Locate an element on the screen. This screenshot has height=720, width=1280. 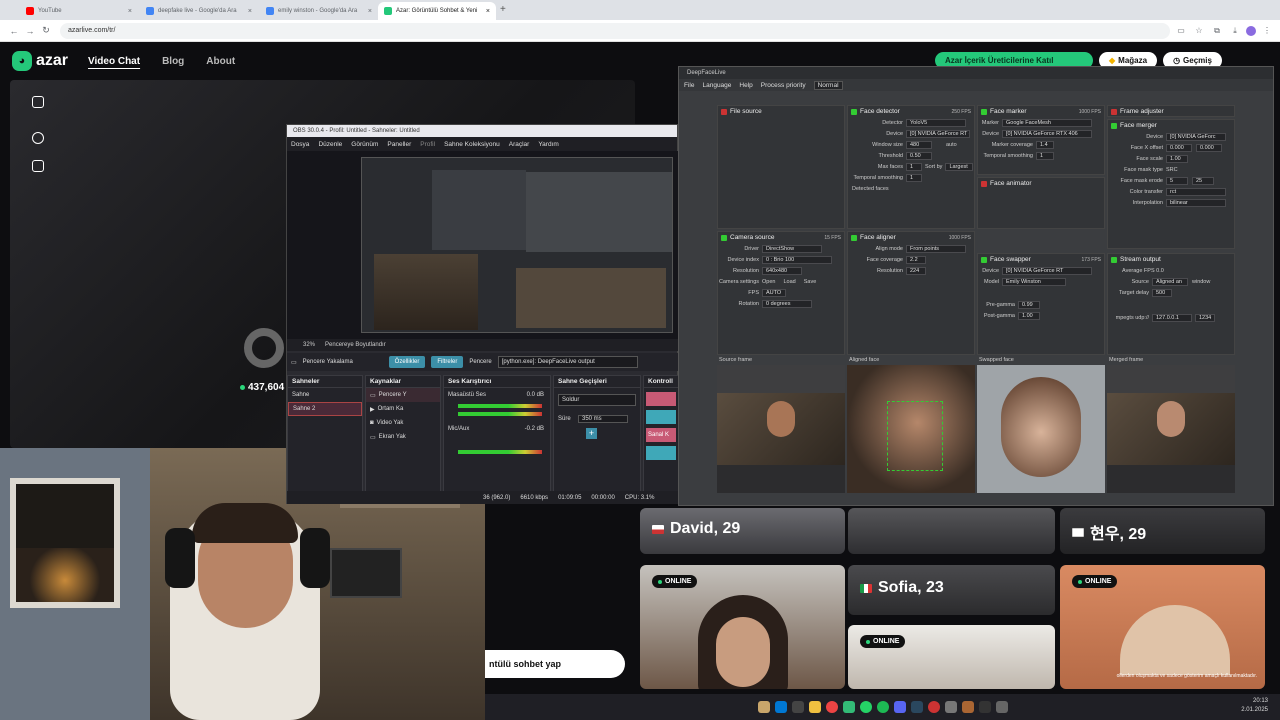
menu-file: Dosya is located at coordinates (300, 144).